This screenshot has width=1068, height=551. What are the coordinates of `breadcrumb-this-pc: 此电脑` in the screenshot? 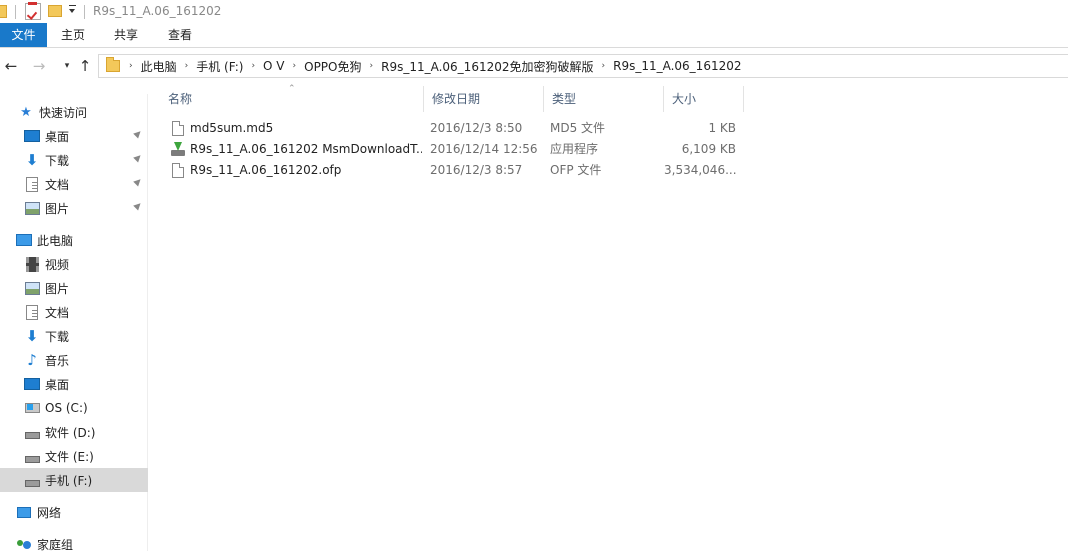 It's located at (159, 66).